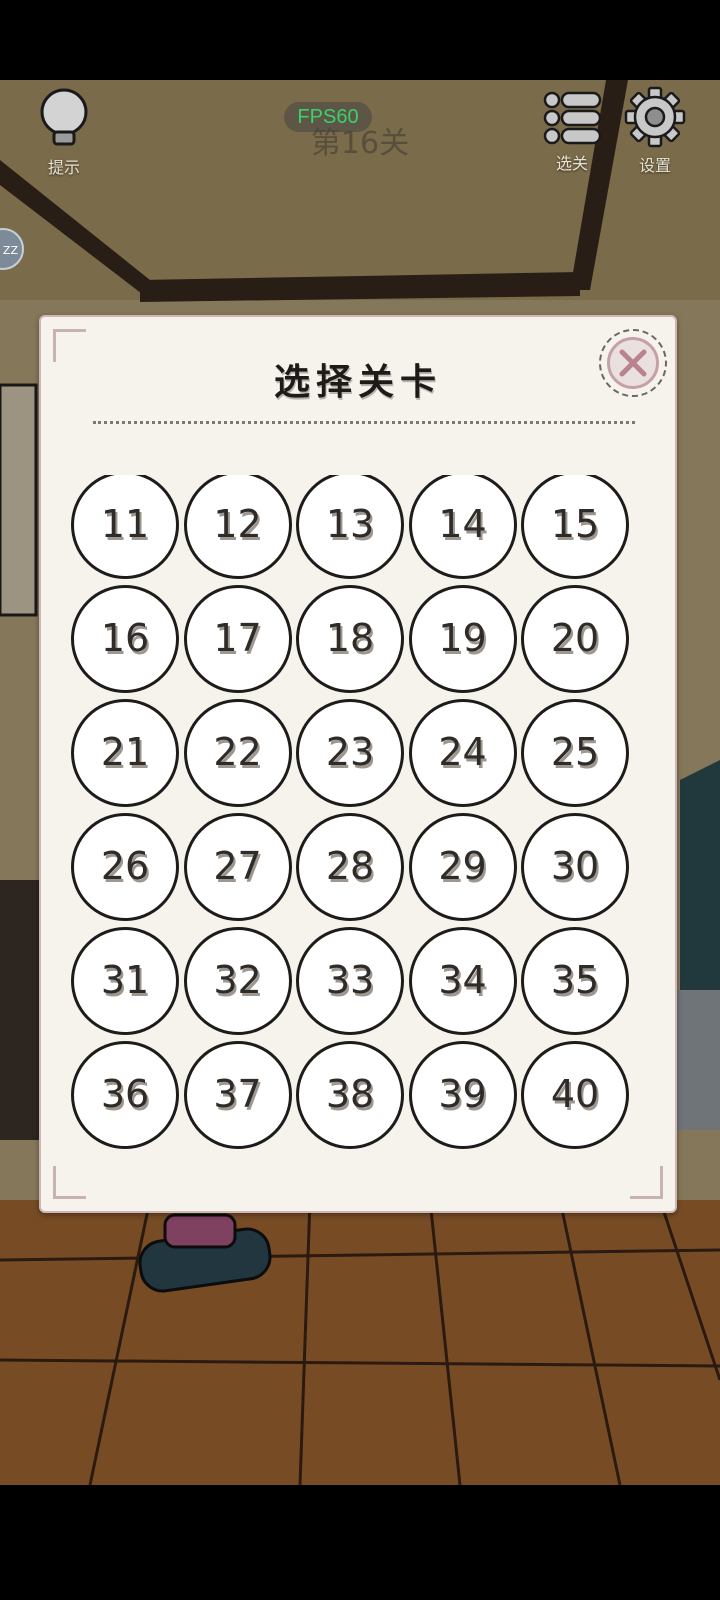  What do you see at coordinates (125, 639) in the screenshot?
I see `level-button-16: 16` at bounding box center [125, 639].